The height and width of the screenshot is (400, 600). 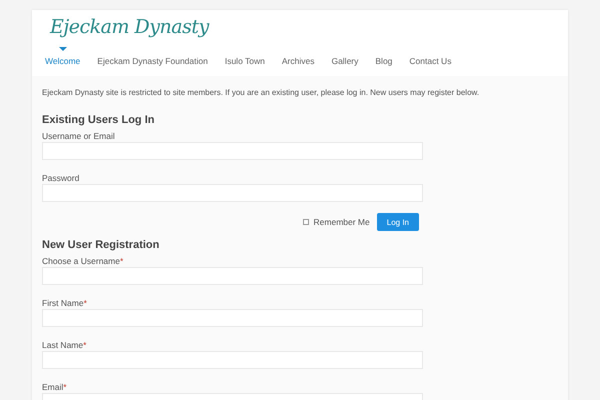 I want to click on nav-link: Isulo Town, so click(x=244, y=61).